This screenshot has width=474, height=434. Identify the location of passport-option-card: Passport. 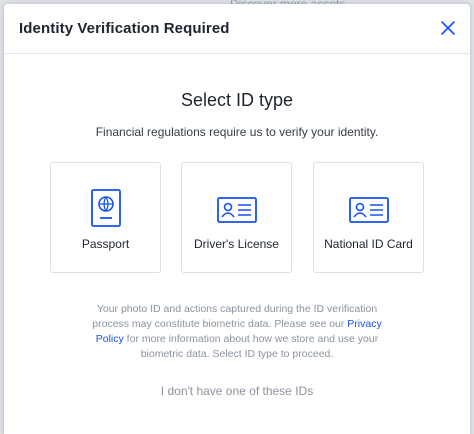
(105, 217).